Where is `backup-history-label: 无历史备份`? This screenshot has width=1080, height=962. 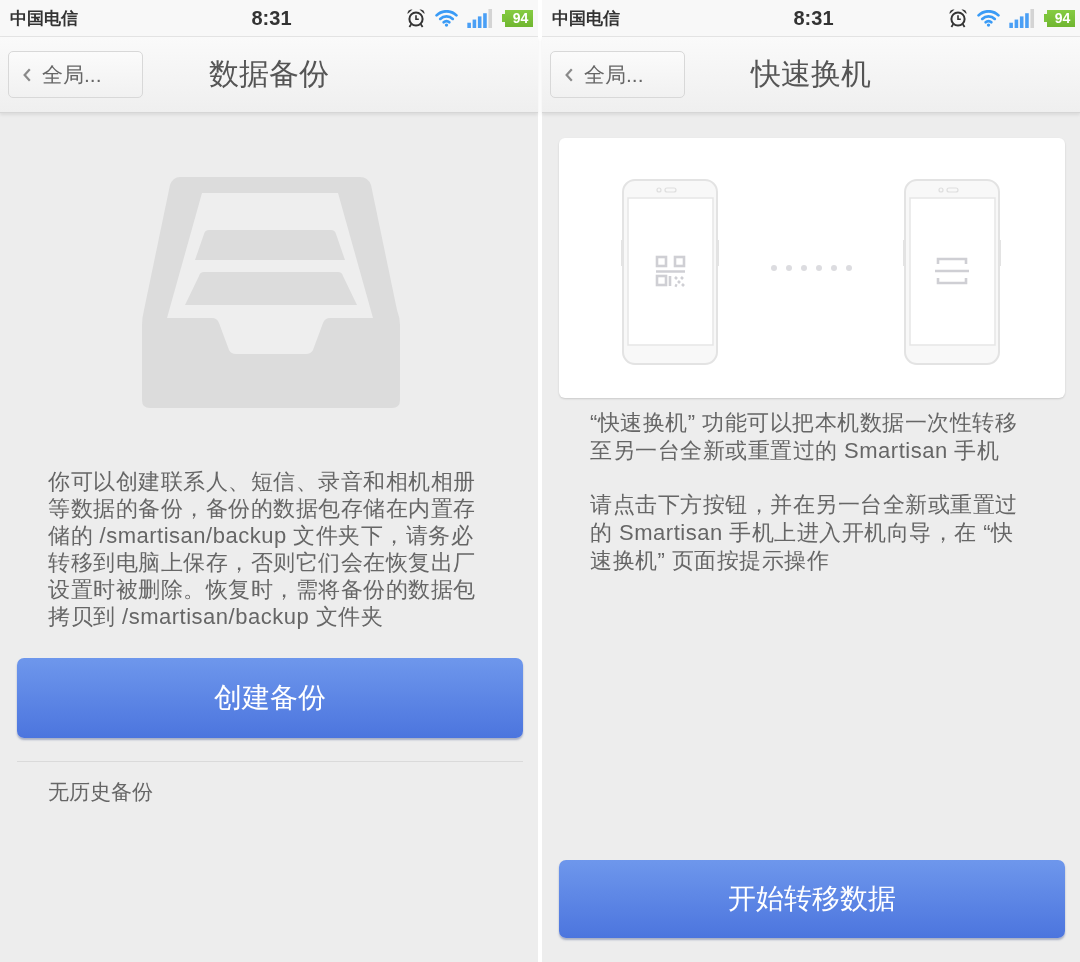
backup-history-label: 无历史备份 is located at coordinates (101, 792).